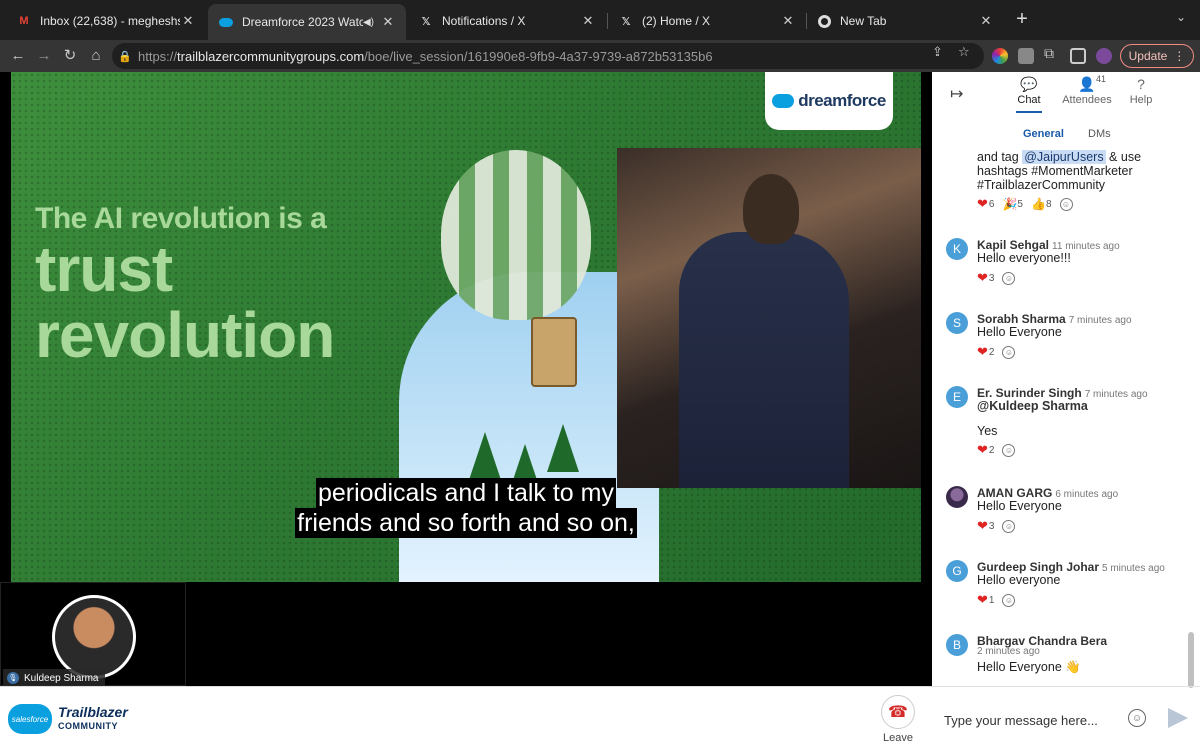 The image size is (1200, 750). What do you see at coordinates (1008, 651) in the screenshot?
I see `timestamp: 2 minutes ago` at bounding box center [1008, 651].